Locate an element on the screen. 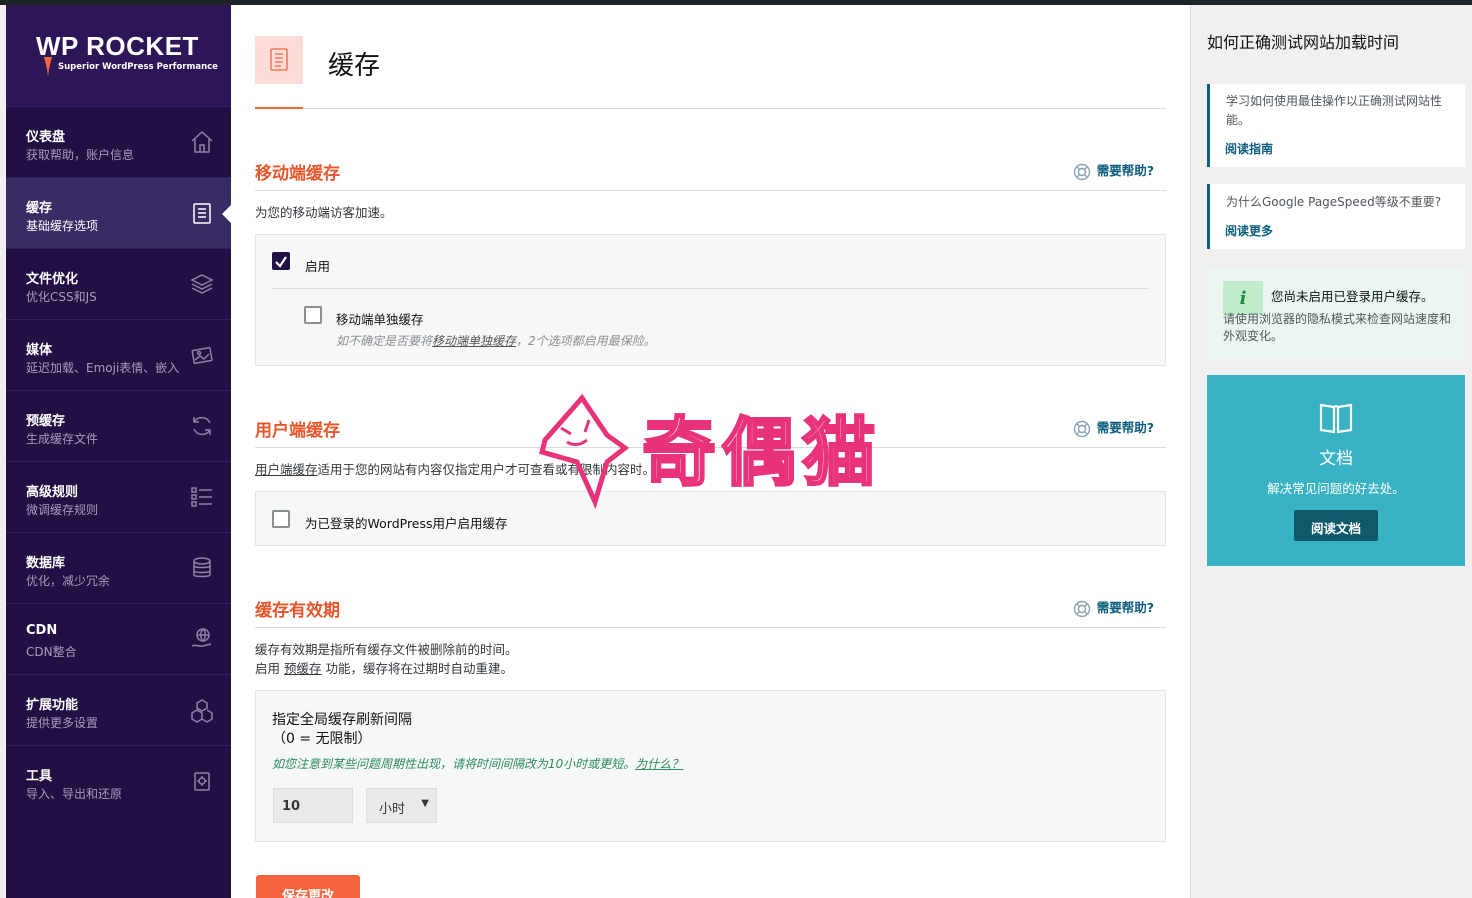  separate-mobile-cache-label: 移动端单独缓存 is located at coordinates (380, 319).